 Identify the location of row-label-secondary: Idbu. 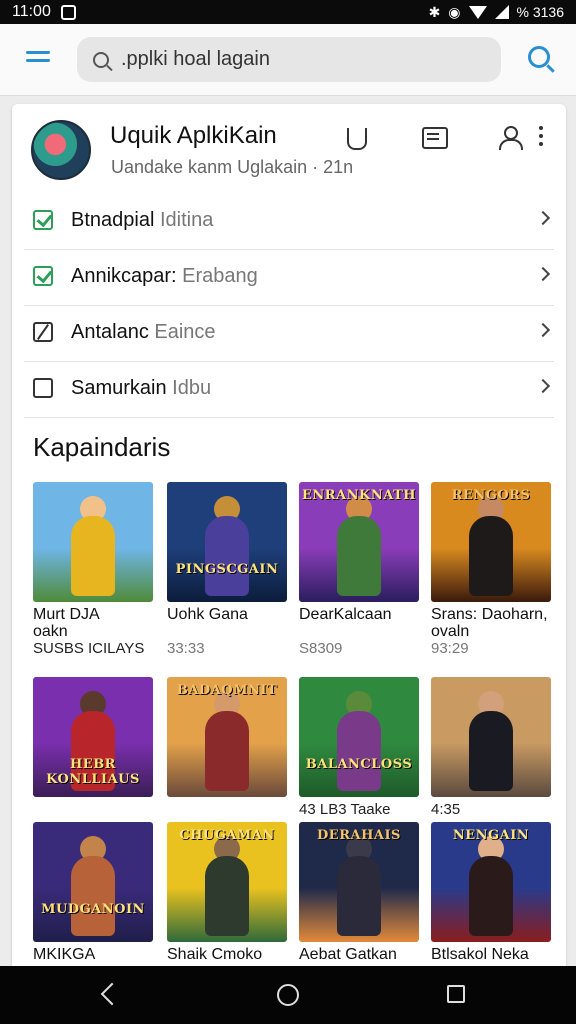
(189, 388).